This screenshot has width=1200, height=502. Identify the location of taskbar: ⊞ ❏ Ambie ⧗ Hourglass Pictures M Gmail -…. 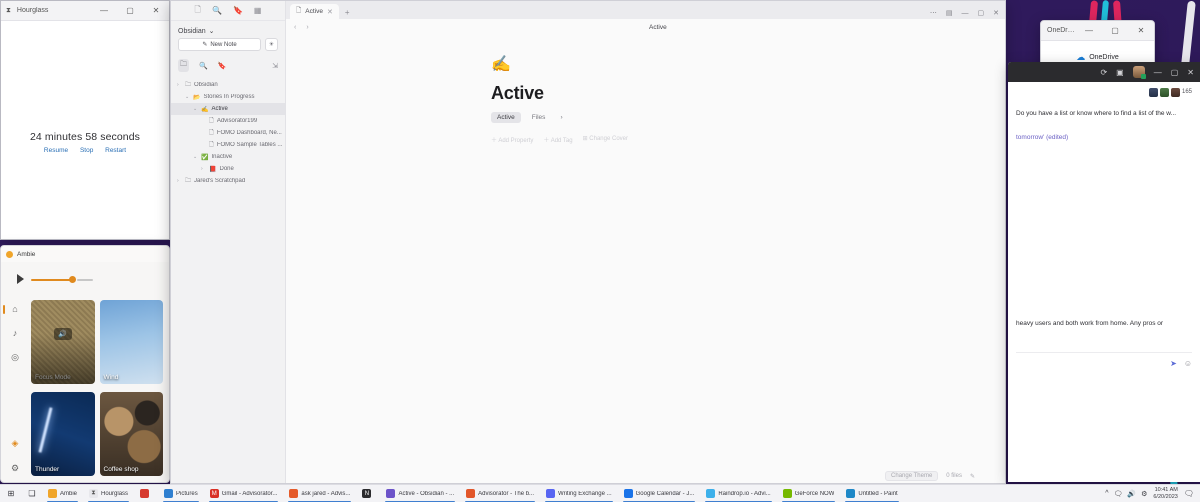
(600, 493).